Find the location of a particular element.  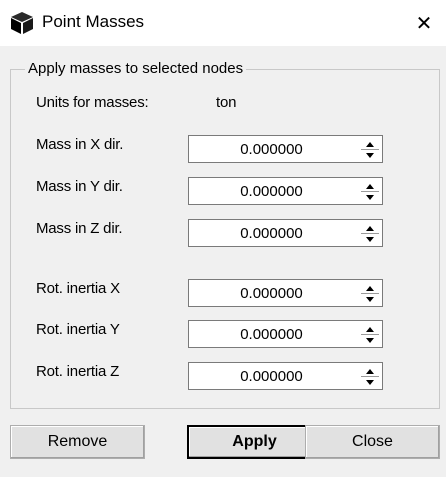

mass-y-stepper is located at coordinates (285, 191).